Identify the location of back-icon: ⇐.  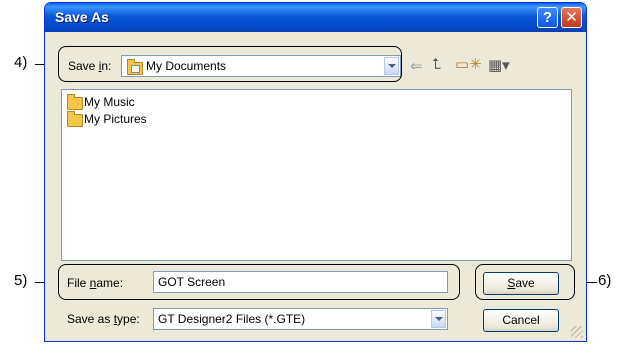
(416, 66).